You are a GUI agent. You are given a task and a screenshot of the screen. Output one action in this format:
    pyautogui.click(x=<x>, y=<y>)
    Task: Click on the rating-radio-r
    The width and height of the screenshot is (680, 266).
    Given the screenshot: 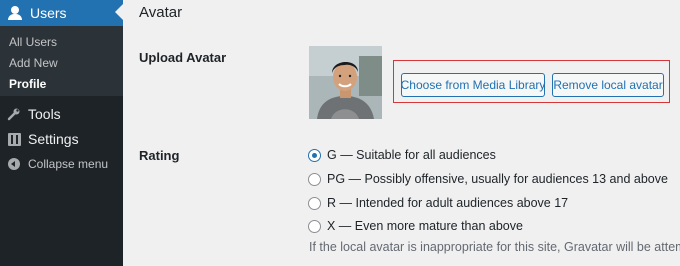 What is the action you would take?
    pyautogui.click(x=314, y=203)
    